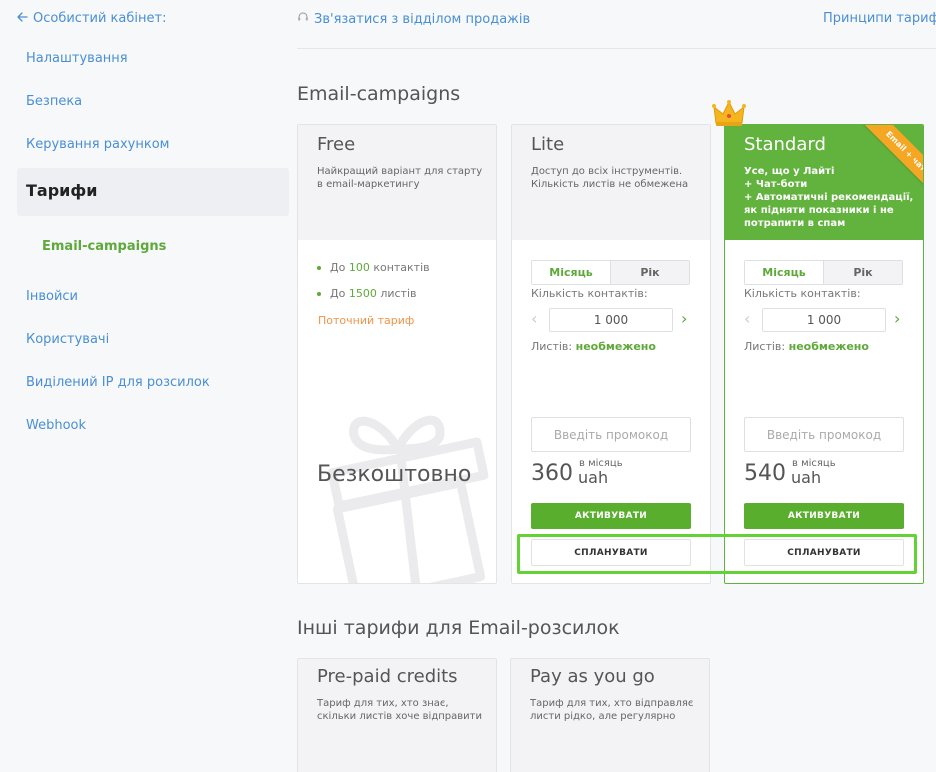 Image resolution: width=936 pixels, height=772 pixels. Describe the element at coordinates (458, 628) in the screenshot. I see `section-title-other-plans: Інші тарифи для Email-розсилок` at that location.